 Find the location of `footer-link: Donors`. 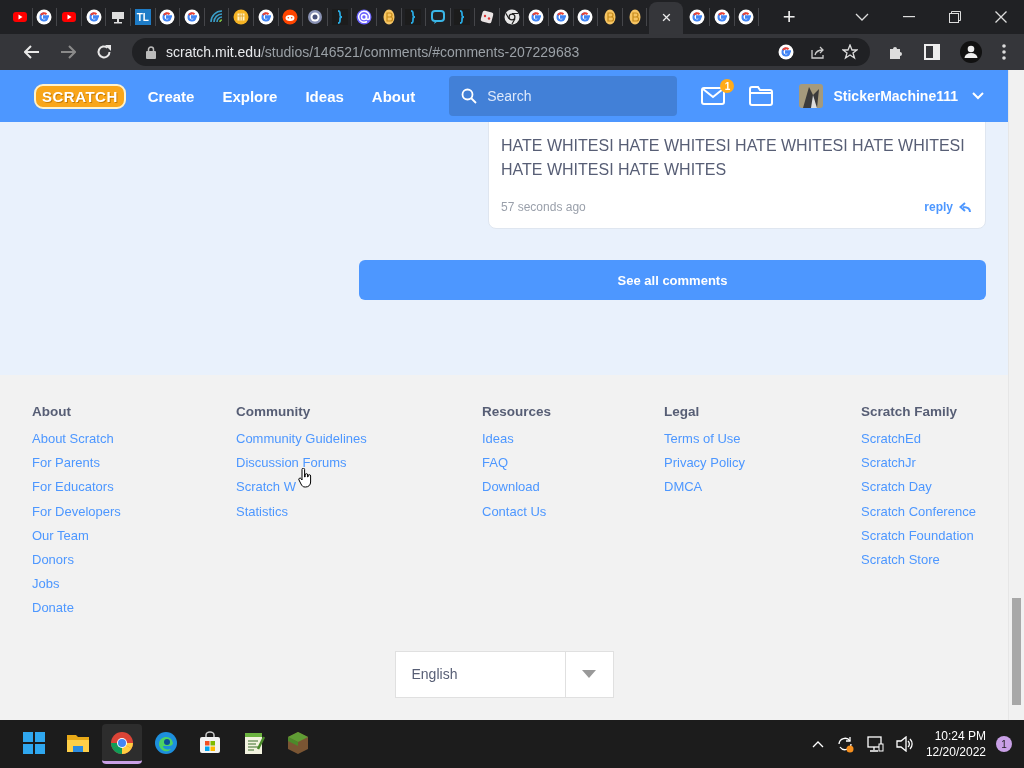

footer-link: Donors is located at coordinates (134, 560).